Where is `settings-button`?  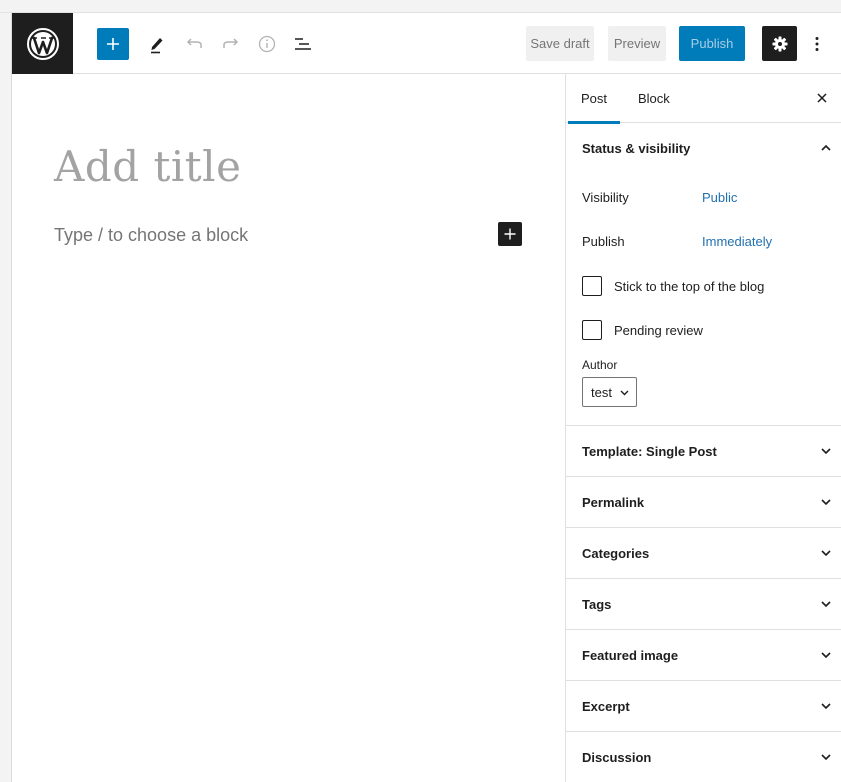
settings-button is located at coordinates (779, 43).